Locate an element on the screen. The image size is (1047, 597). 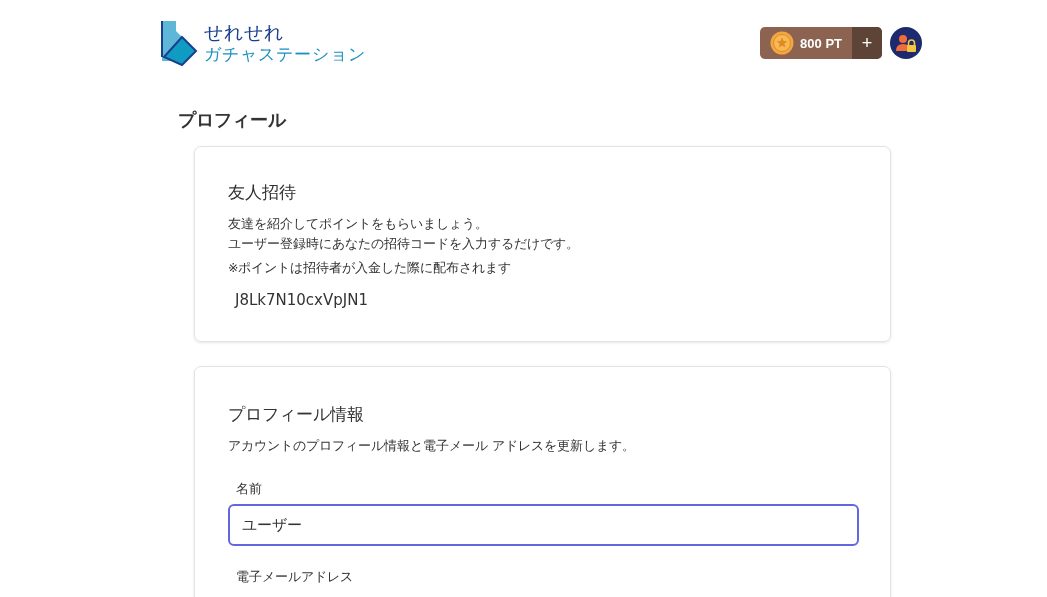
logo-text: ガチャステーション is located at coordinates (285, 54).